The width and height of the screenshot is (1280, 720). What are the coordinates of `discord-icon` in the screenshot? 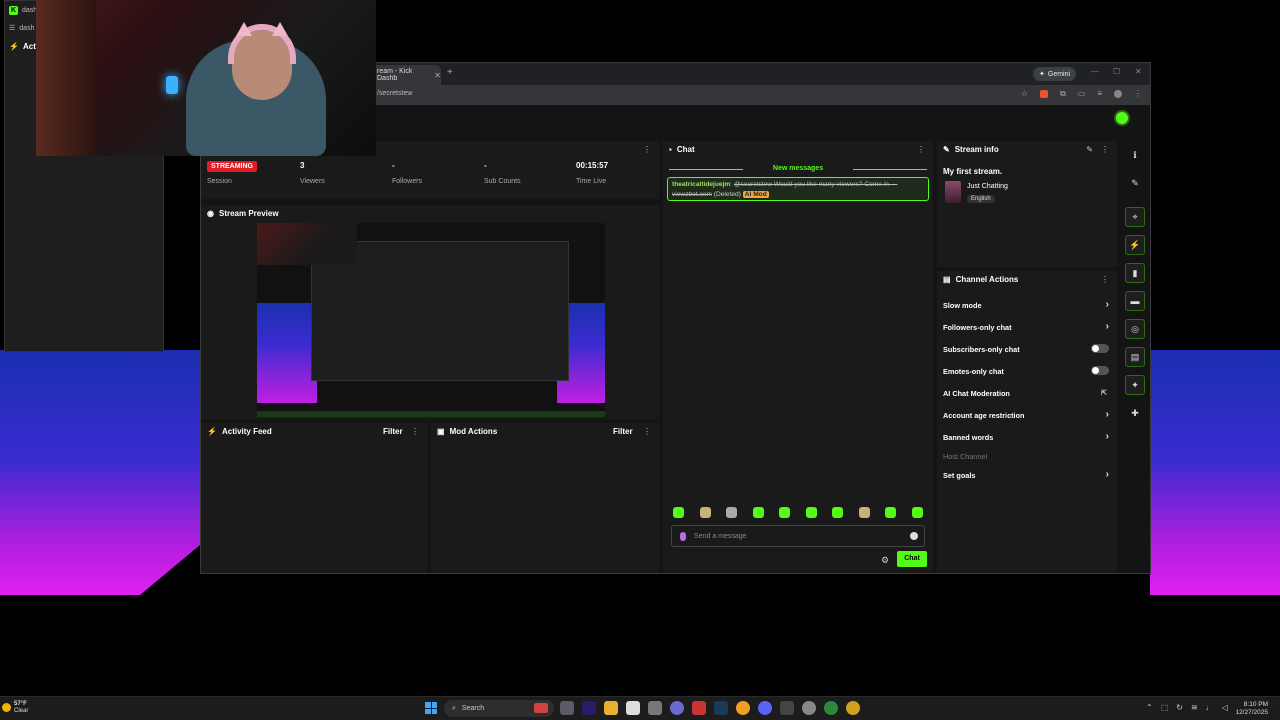 It's located at (765, 708).